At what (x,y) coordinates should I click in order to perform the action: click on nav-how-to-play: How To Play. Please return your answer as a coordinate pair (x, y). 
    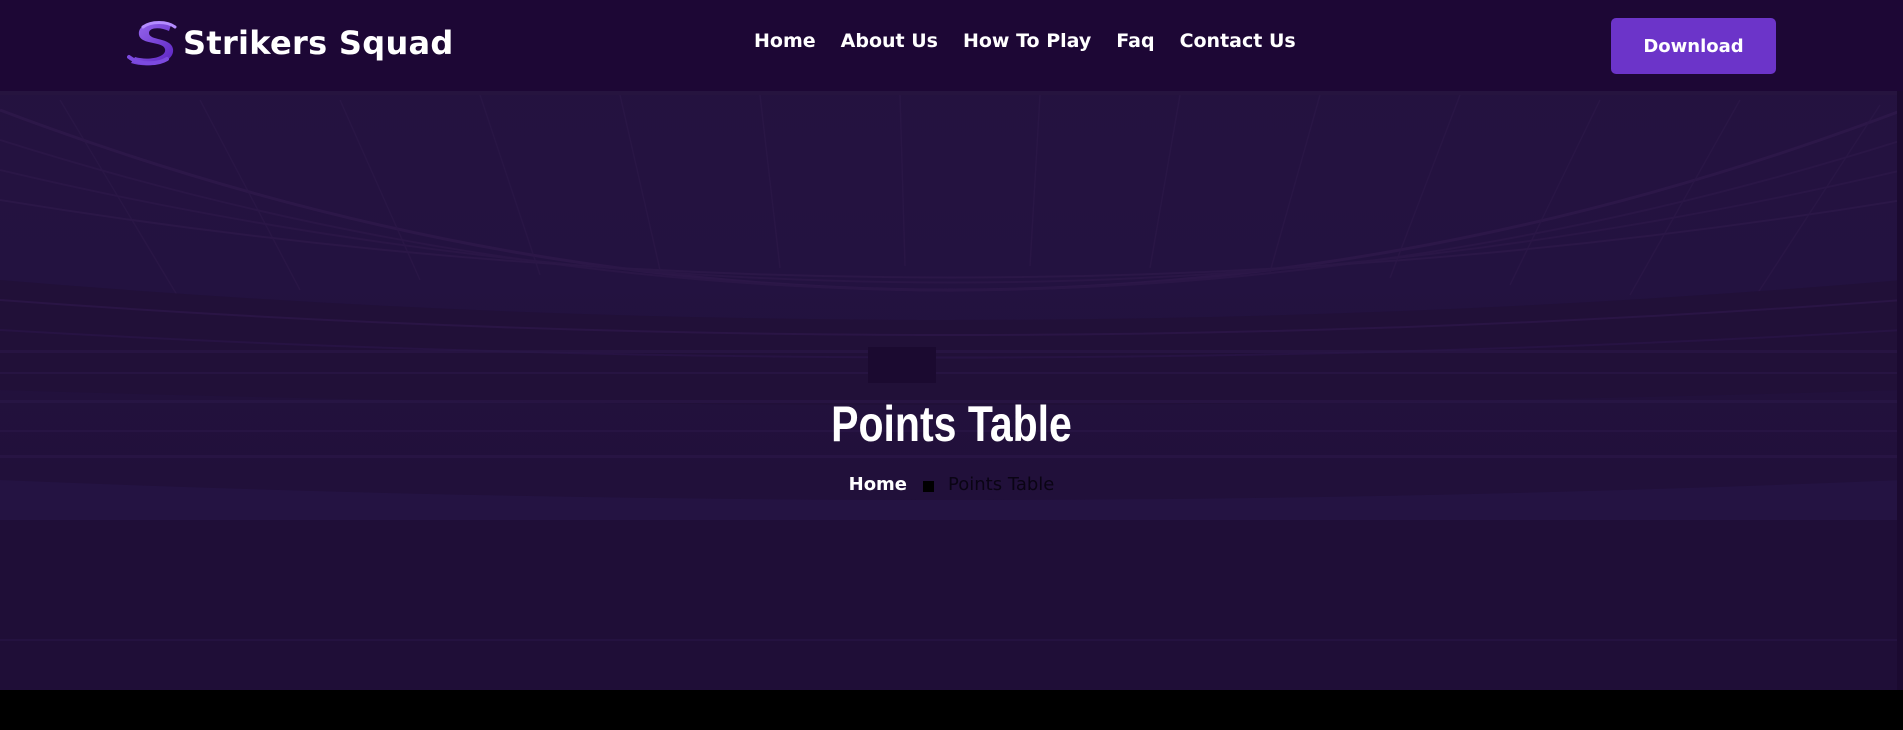
    Looking at the image, I should click on (1027, 41).